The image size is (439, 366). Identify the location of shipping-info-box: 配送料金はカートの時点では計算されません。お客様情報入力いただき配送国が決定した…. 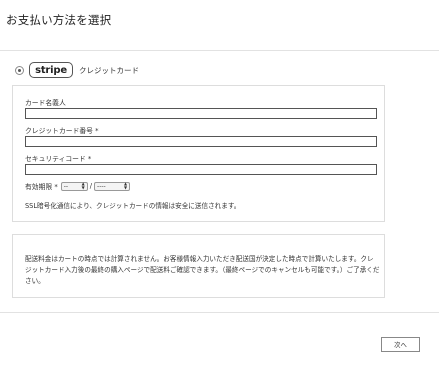
(198, 266).